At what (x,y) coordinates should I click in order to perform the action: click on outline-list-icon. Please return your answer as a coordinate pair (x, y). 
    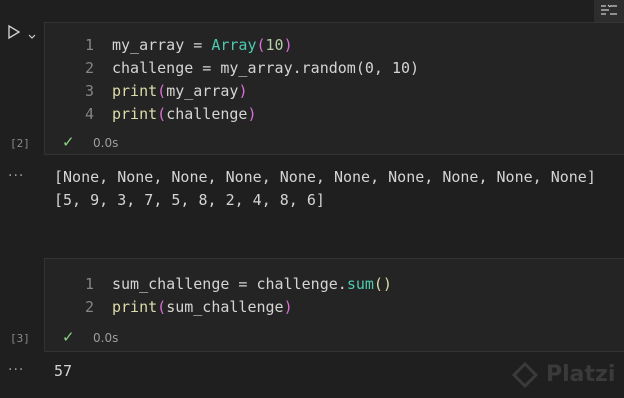
    Looking at the image, I should click on (609, 9).